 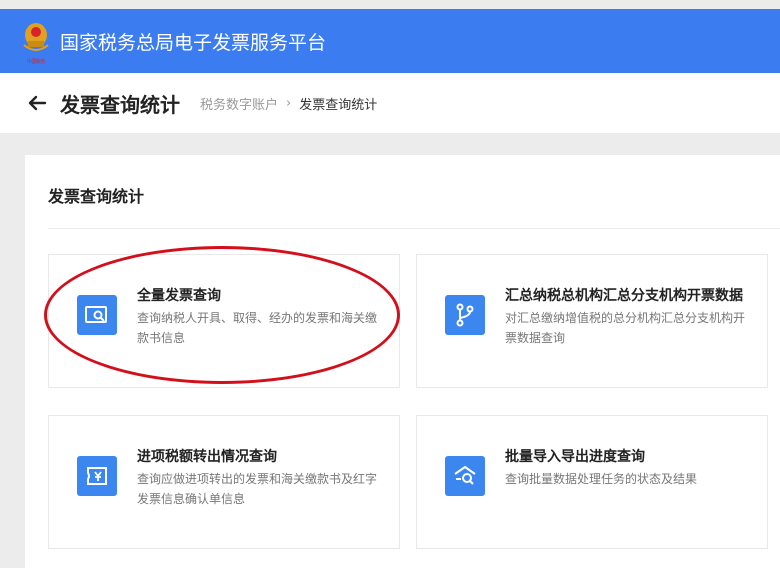 I want to click on card-description: 对汇总缴纳增值税的总分机构汇总分支机构开票数据查询, so click(x=625, y=328).